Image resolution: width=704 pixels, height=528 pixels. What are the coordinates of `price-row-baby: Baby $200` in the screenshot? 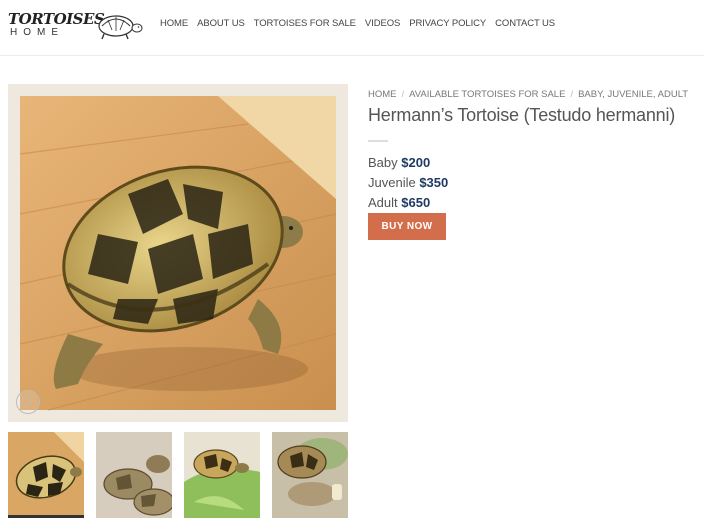 It's located at (399, 162).